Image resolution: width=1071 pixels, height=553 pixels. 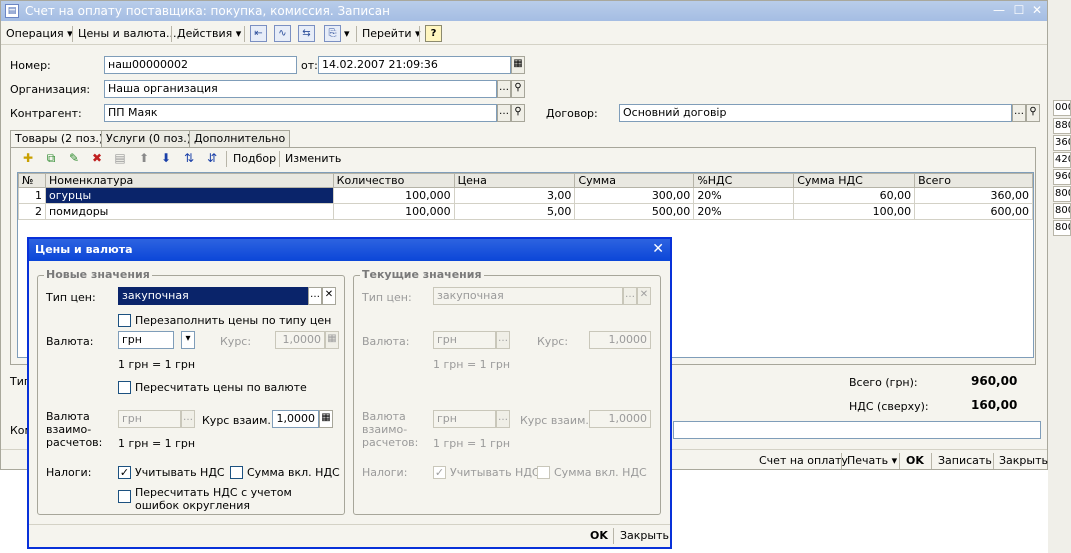 What do you see at coordinates (97, 158) in the screenshot?
I see `delete-row-icon: ✖` at bounding box center [97, 158].